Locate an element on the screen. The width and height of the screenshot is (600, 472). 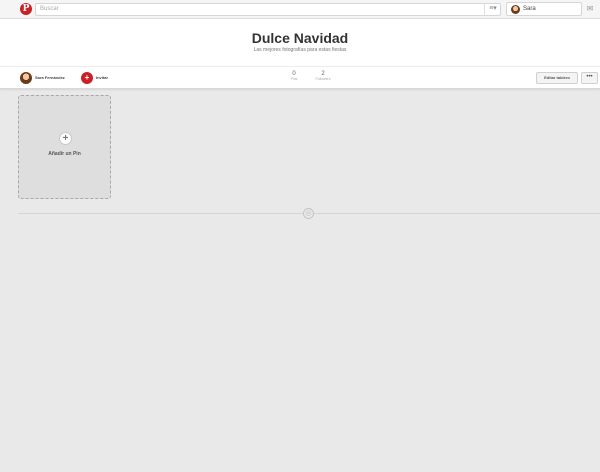
messages-icon: ✉ is located at coordinates (590, 9).